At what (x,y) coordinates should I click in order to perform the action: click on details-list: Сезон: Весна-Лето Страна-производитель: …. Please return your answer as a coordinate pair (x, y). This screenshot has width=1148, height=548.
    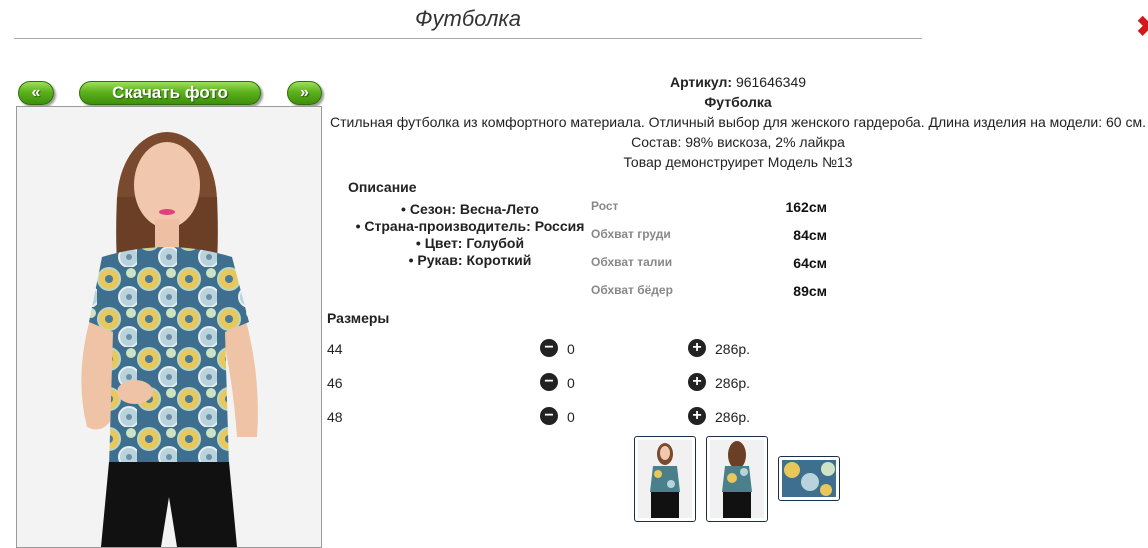
    Looking at the image, I should click on (470, 235).